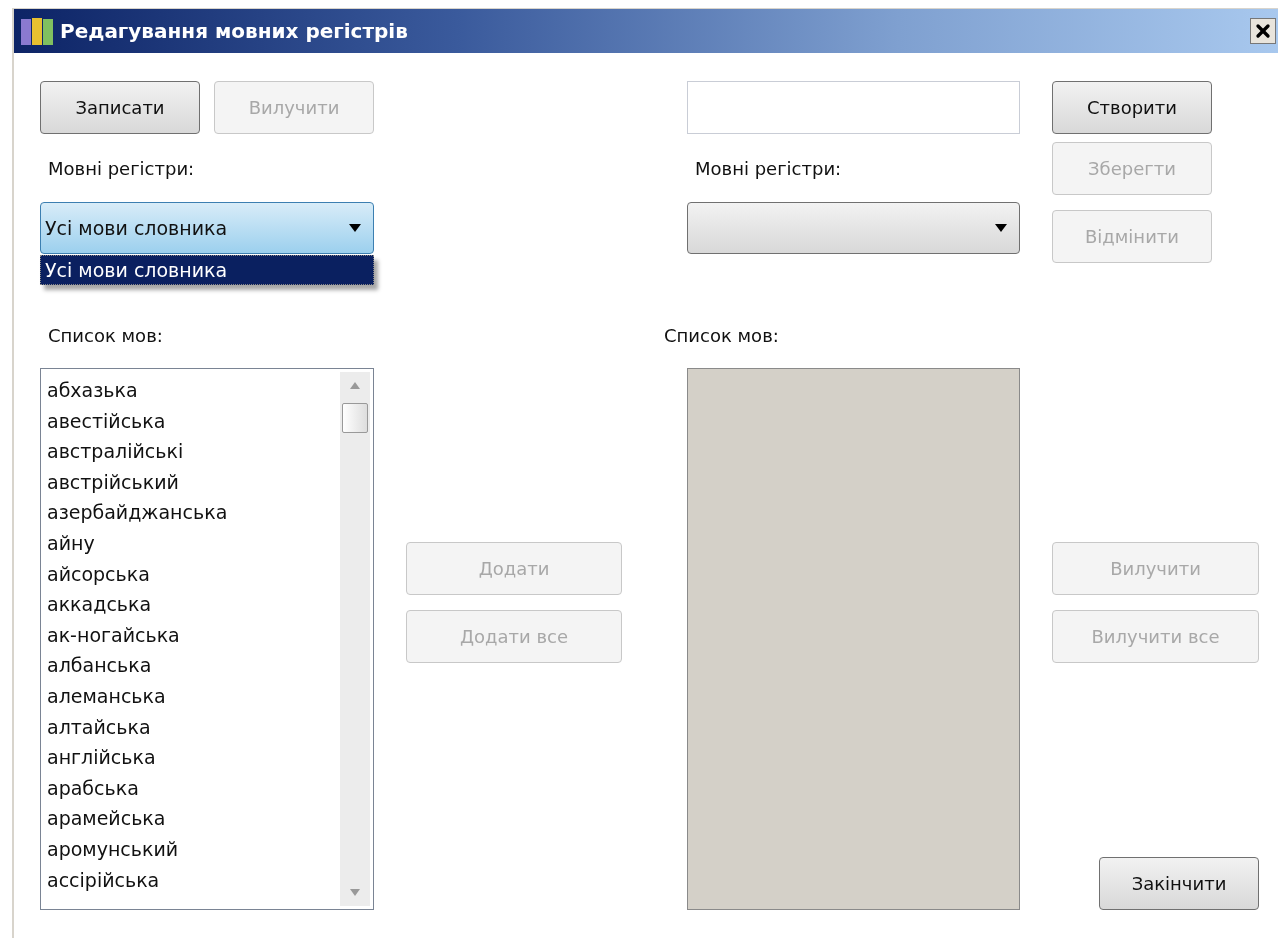 Image resolution: width=1278 pixels, height=942 pixels. What do you see at coordinates (193, 788) in the screenshot?
I see `language-item: арабська` at bounding box center [193, 788].